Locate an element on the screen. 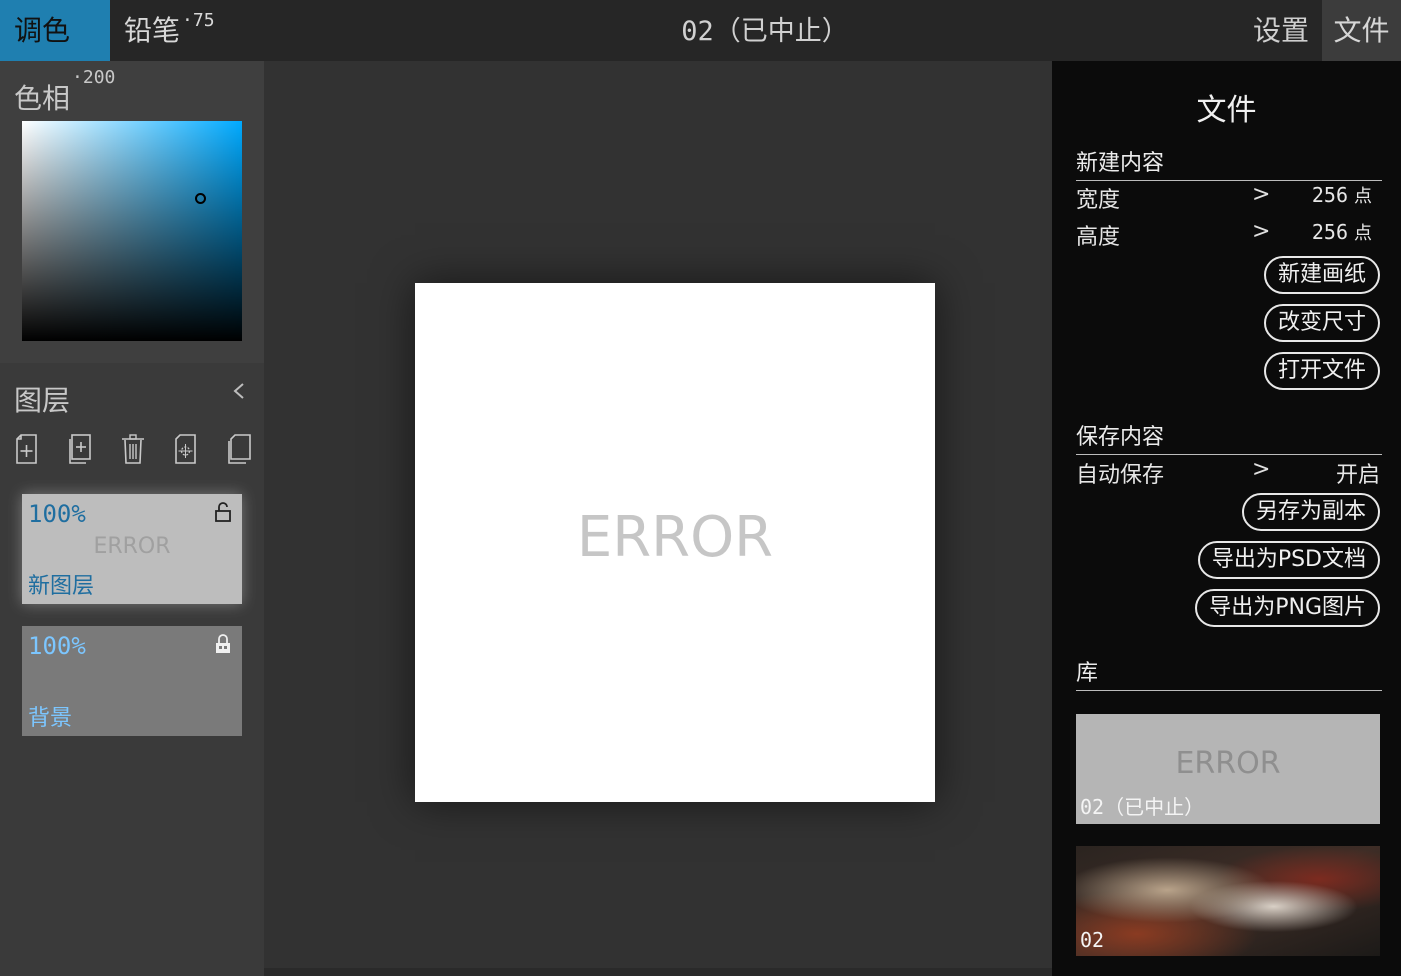 Image resolution: width=1401 pixels, height=976 pixels. hue-section: 色相·200 is located at coordinates (132, 212).